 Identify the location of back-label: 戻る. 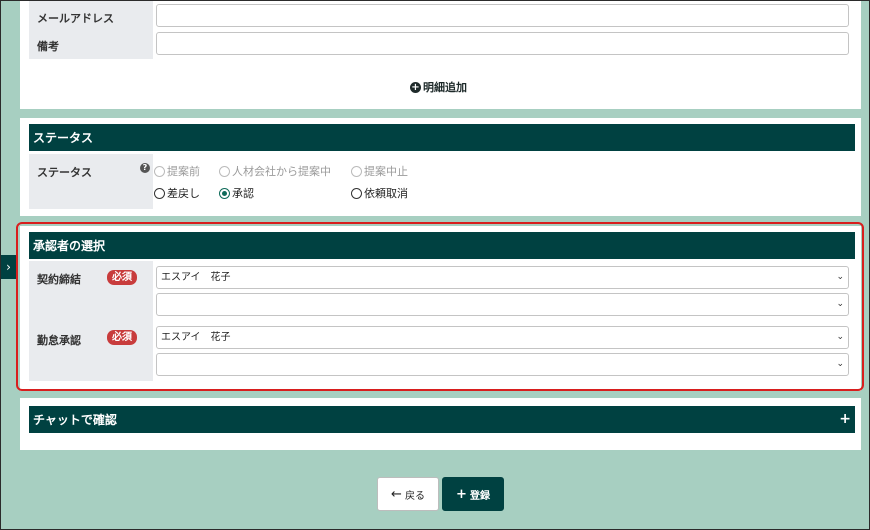
(414, 496).